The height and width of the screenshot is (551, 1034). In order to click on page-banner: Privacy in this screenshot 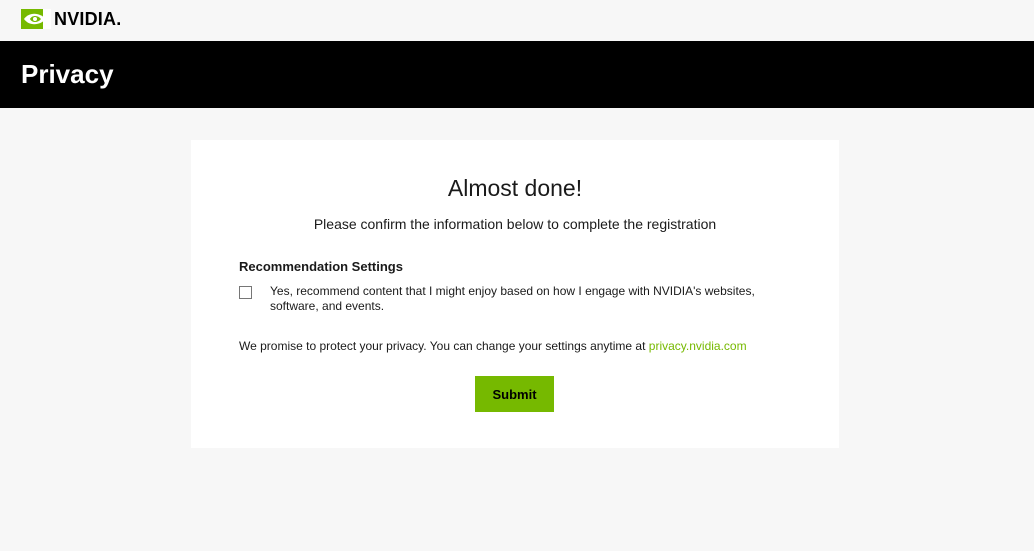, I will do `click(517, 74)`.